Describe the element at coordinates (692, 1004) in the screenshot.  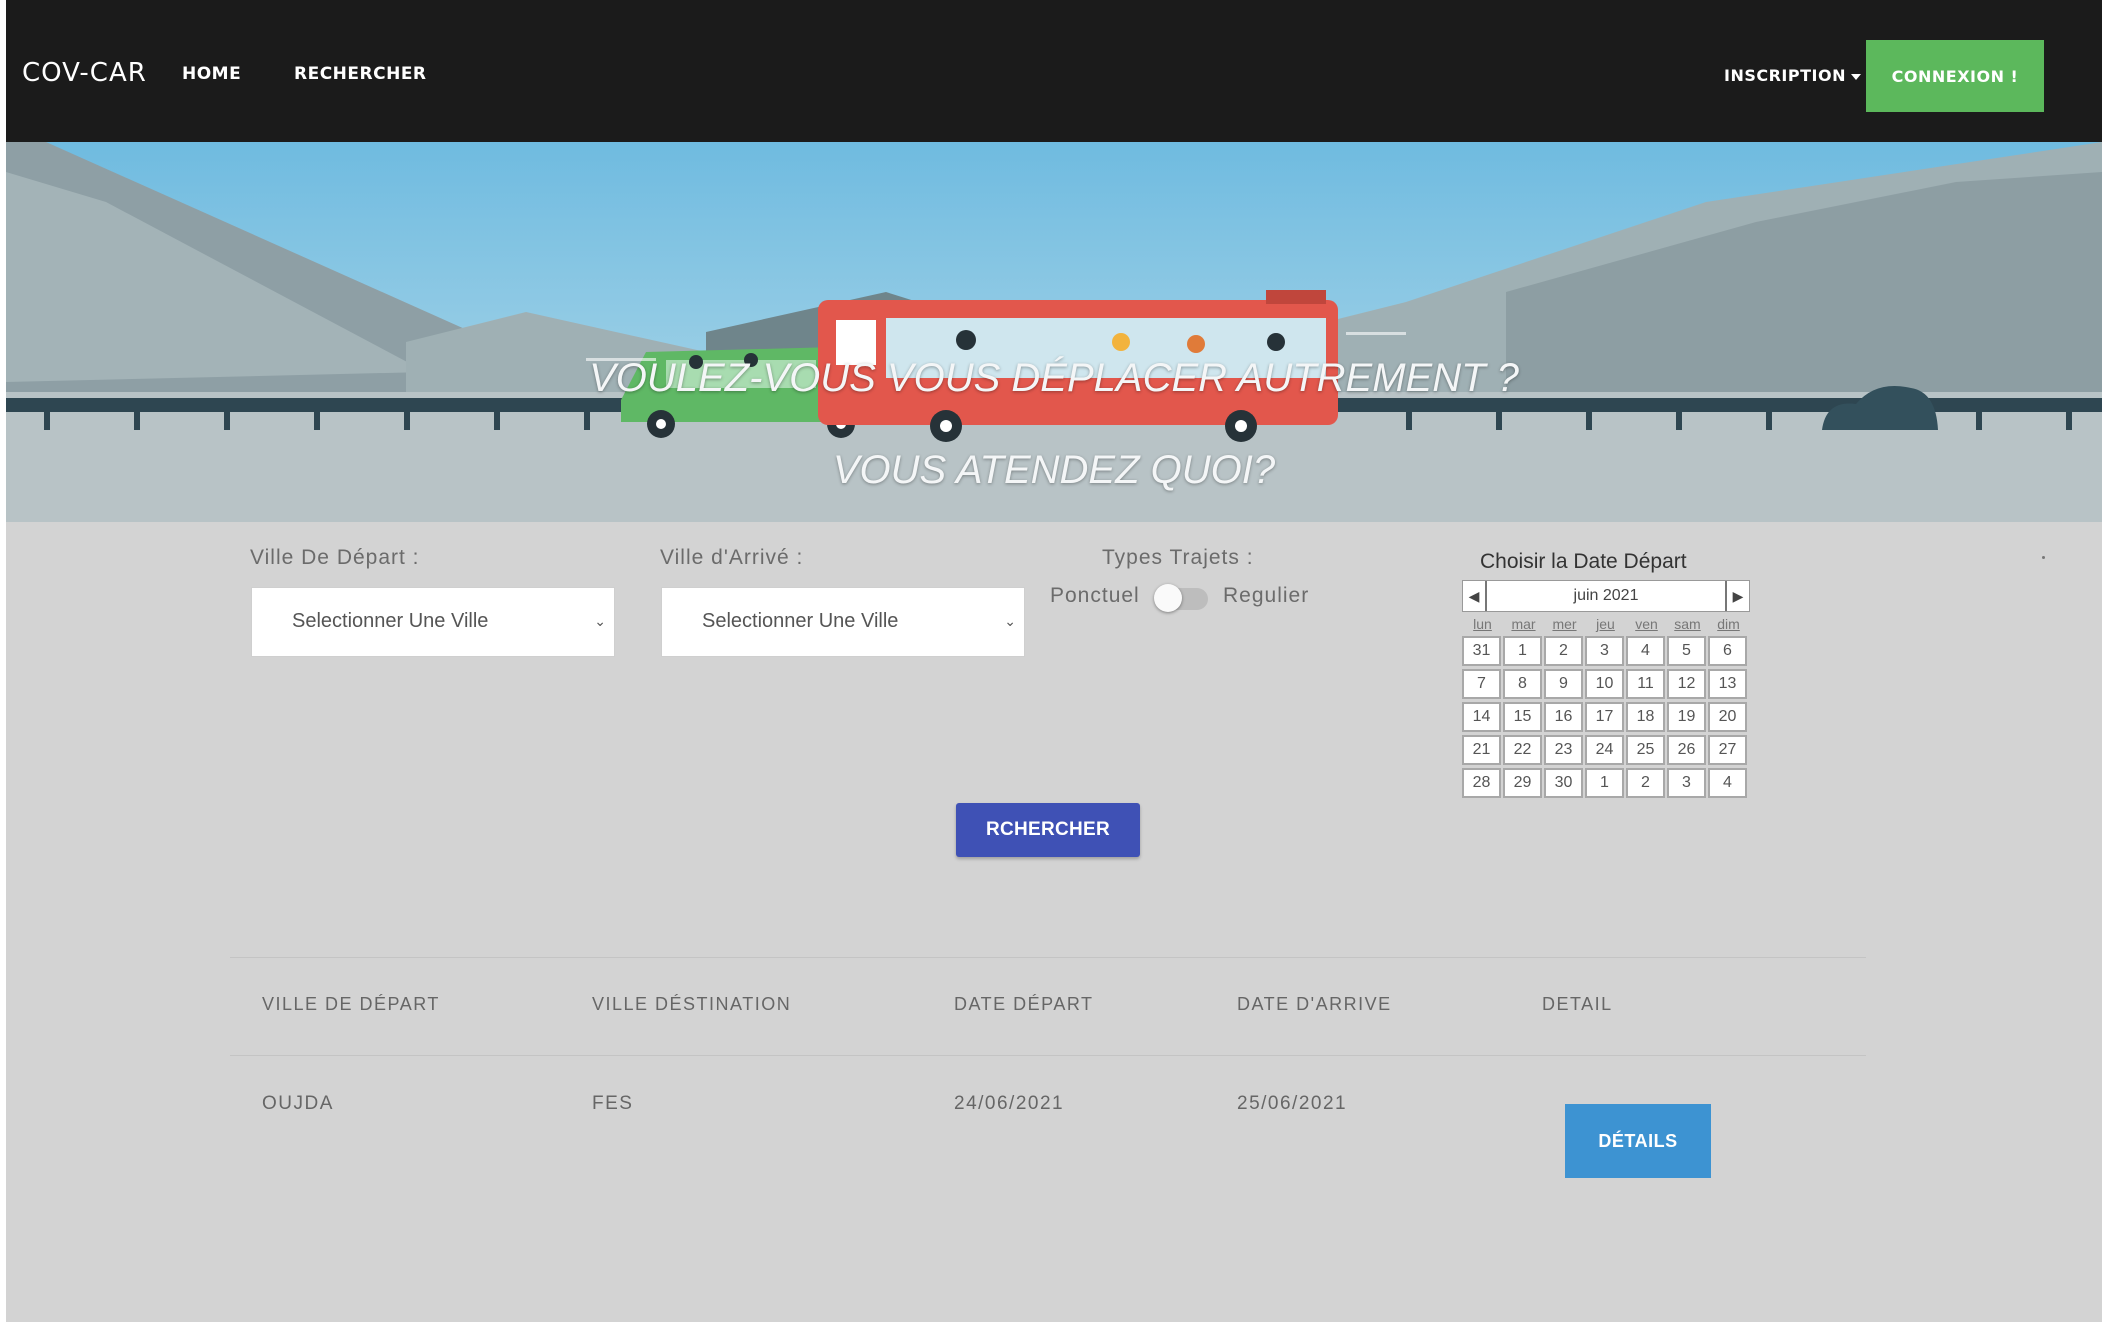
I see `table-header: VILLE DÉSTINATION` at that location.